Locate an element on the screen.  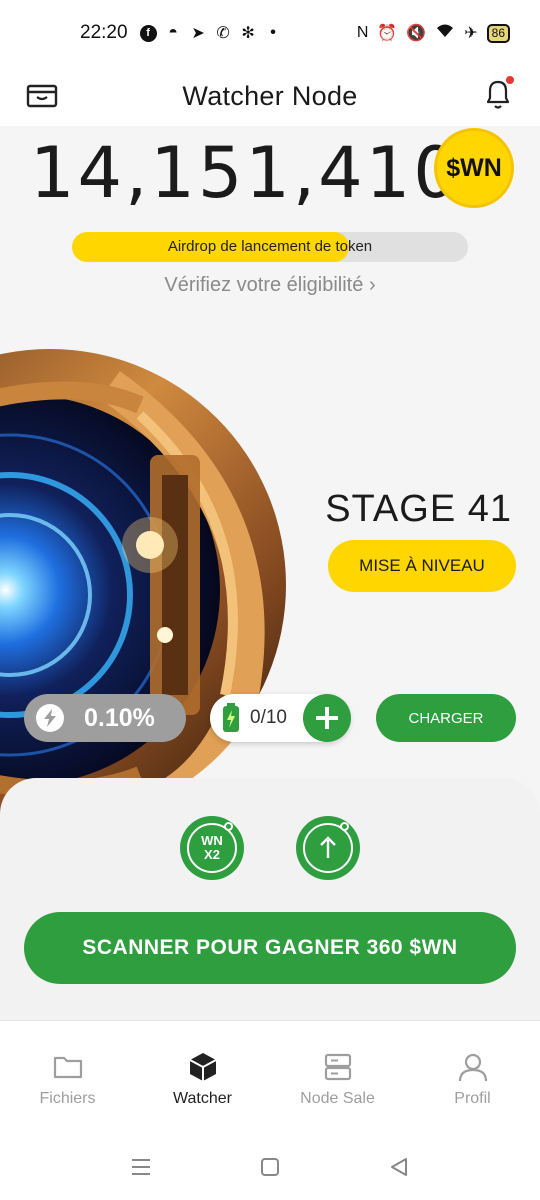
plus-icon is located at coordinates (327, 718).